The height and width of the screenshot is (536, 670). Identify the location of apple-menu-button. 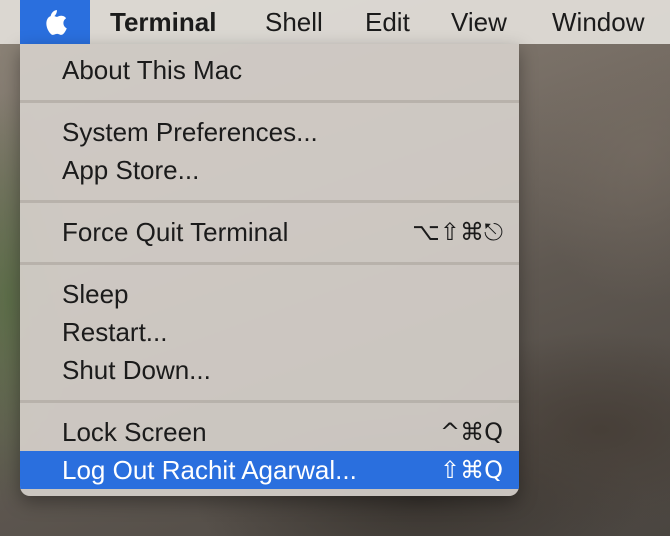
(55, 22).